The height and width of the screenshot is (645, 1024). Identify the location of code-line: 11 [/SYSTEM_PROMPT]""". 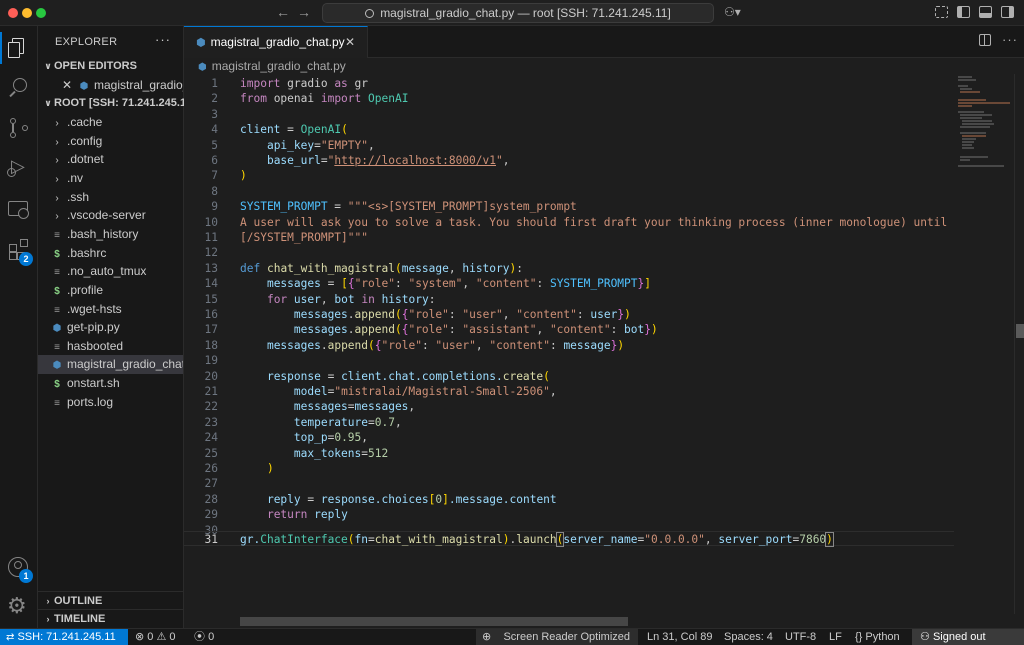
(286, 237).